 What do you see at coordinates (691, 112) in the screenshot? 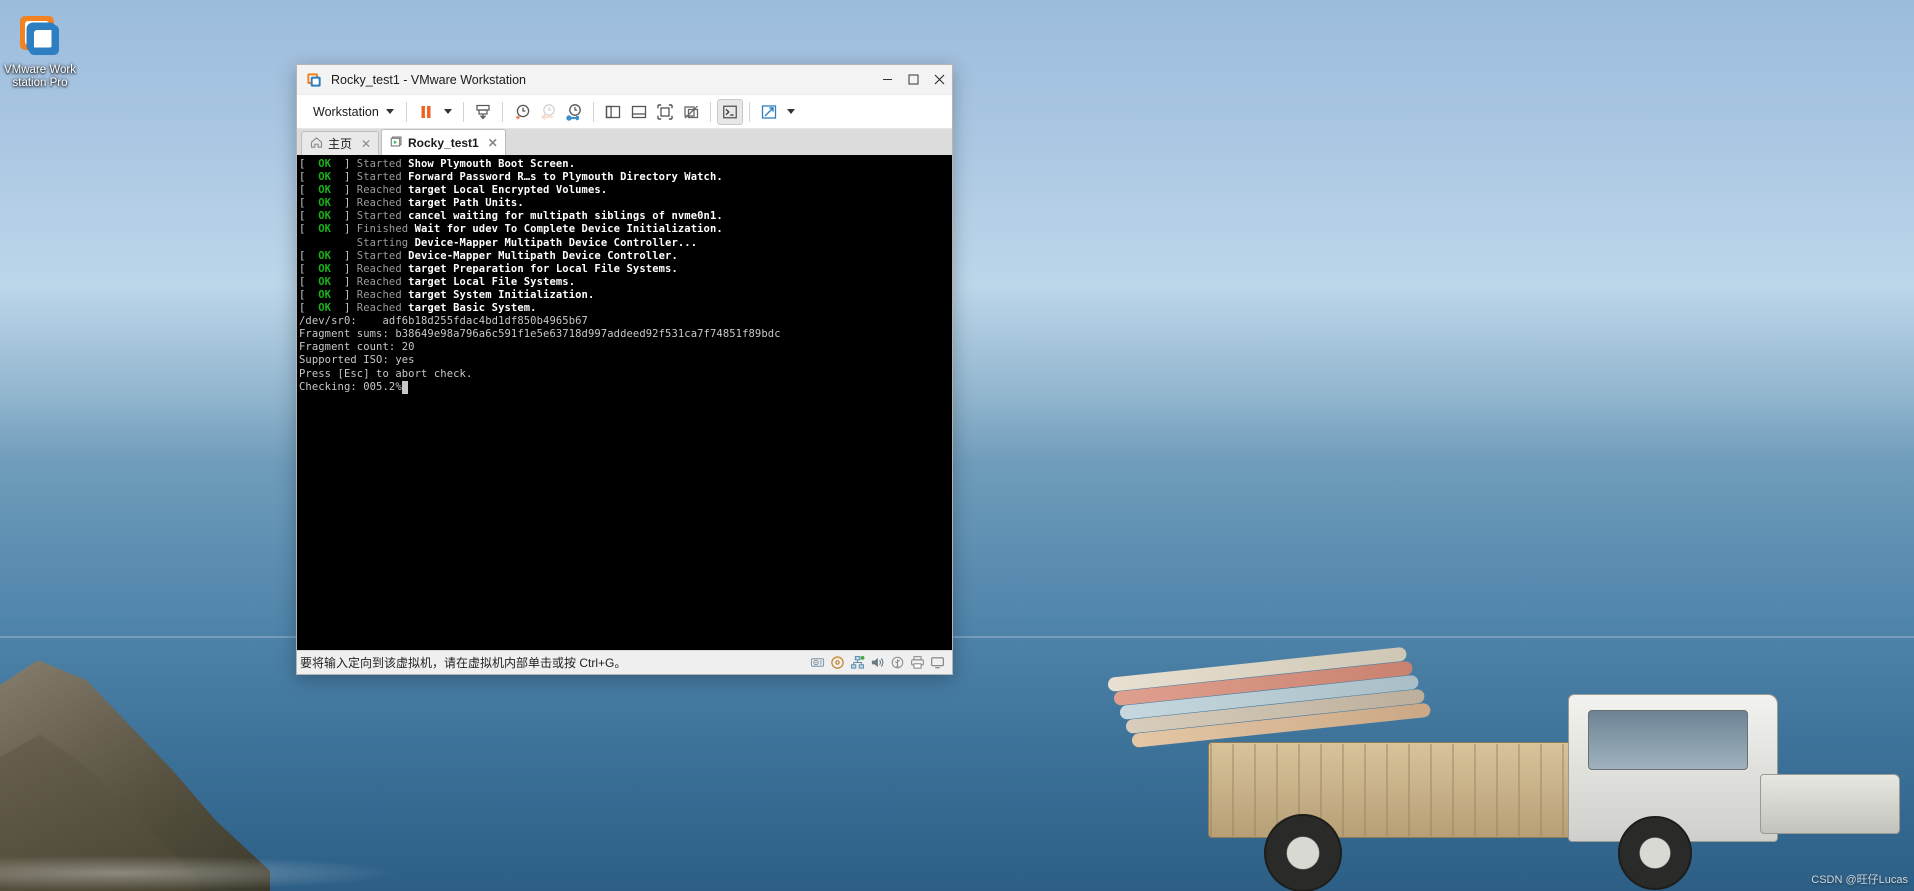
I see `unity-mode-button` at bounding box center [691, 112].